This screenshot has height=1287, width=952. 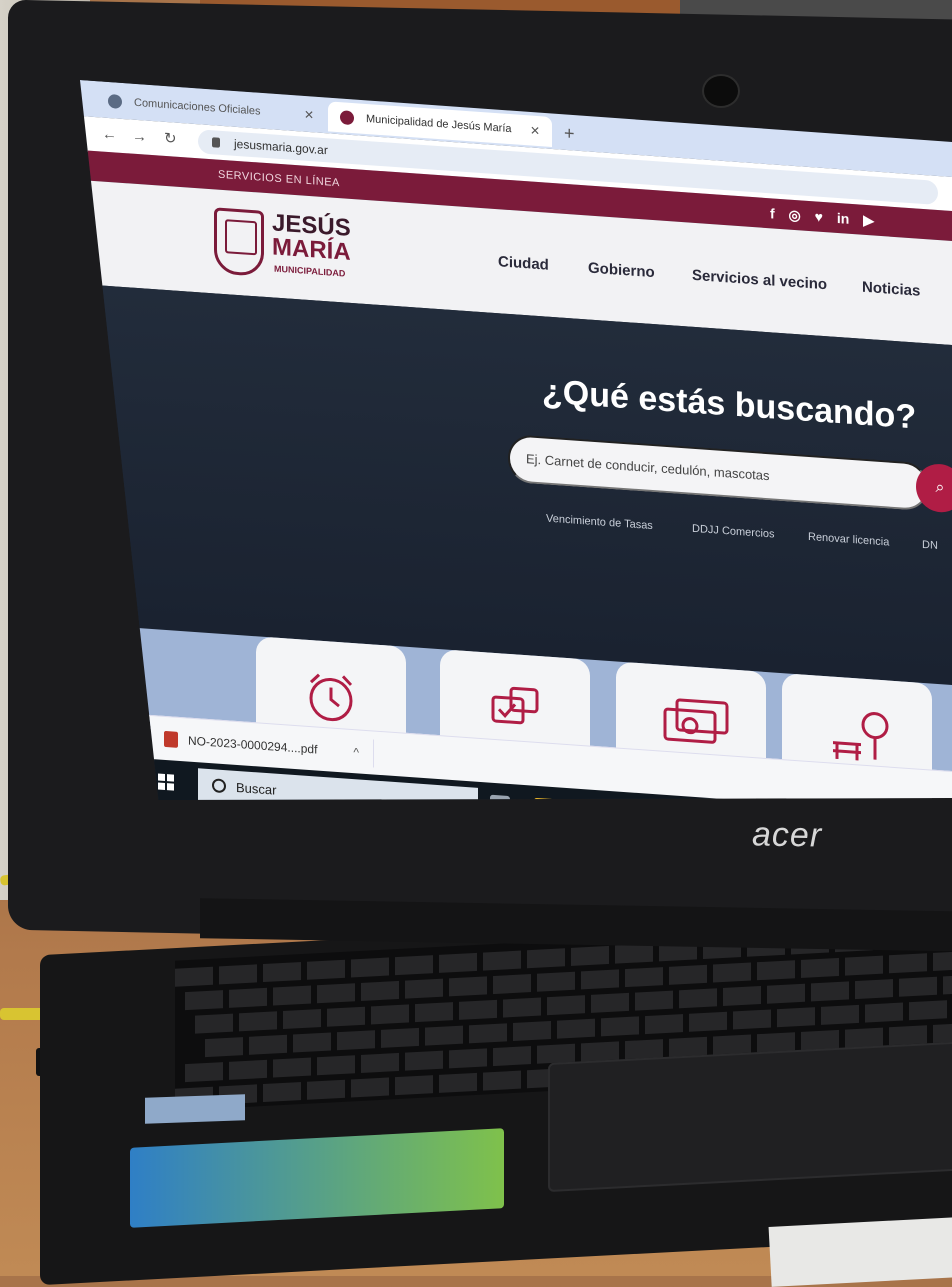 I want to click on reload-icon: ↻, so click(x=170, y=139).